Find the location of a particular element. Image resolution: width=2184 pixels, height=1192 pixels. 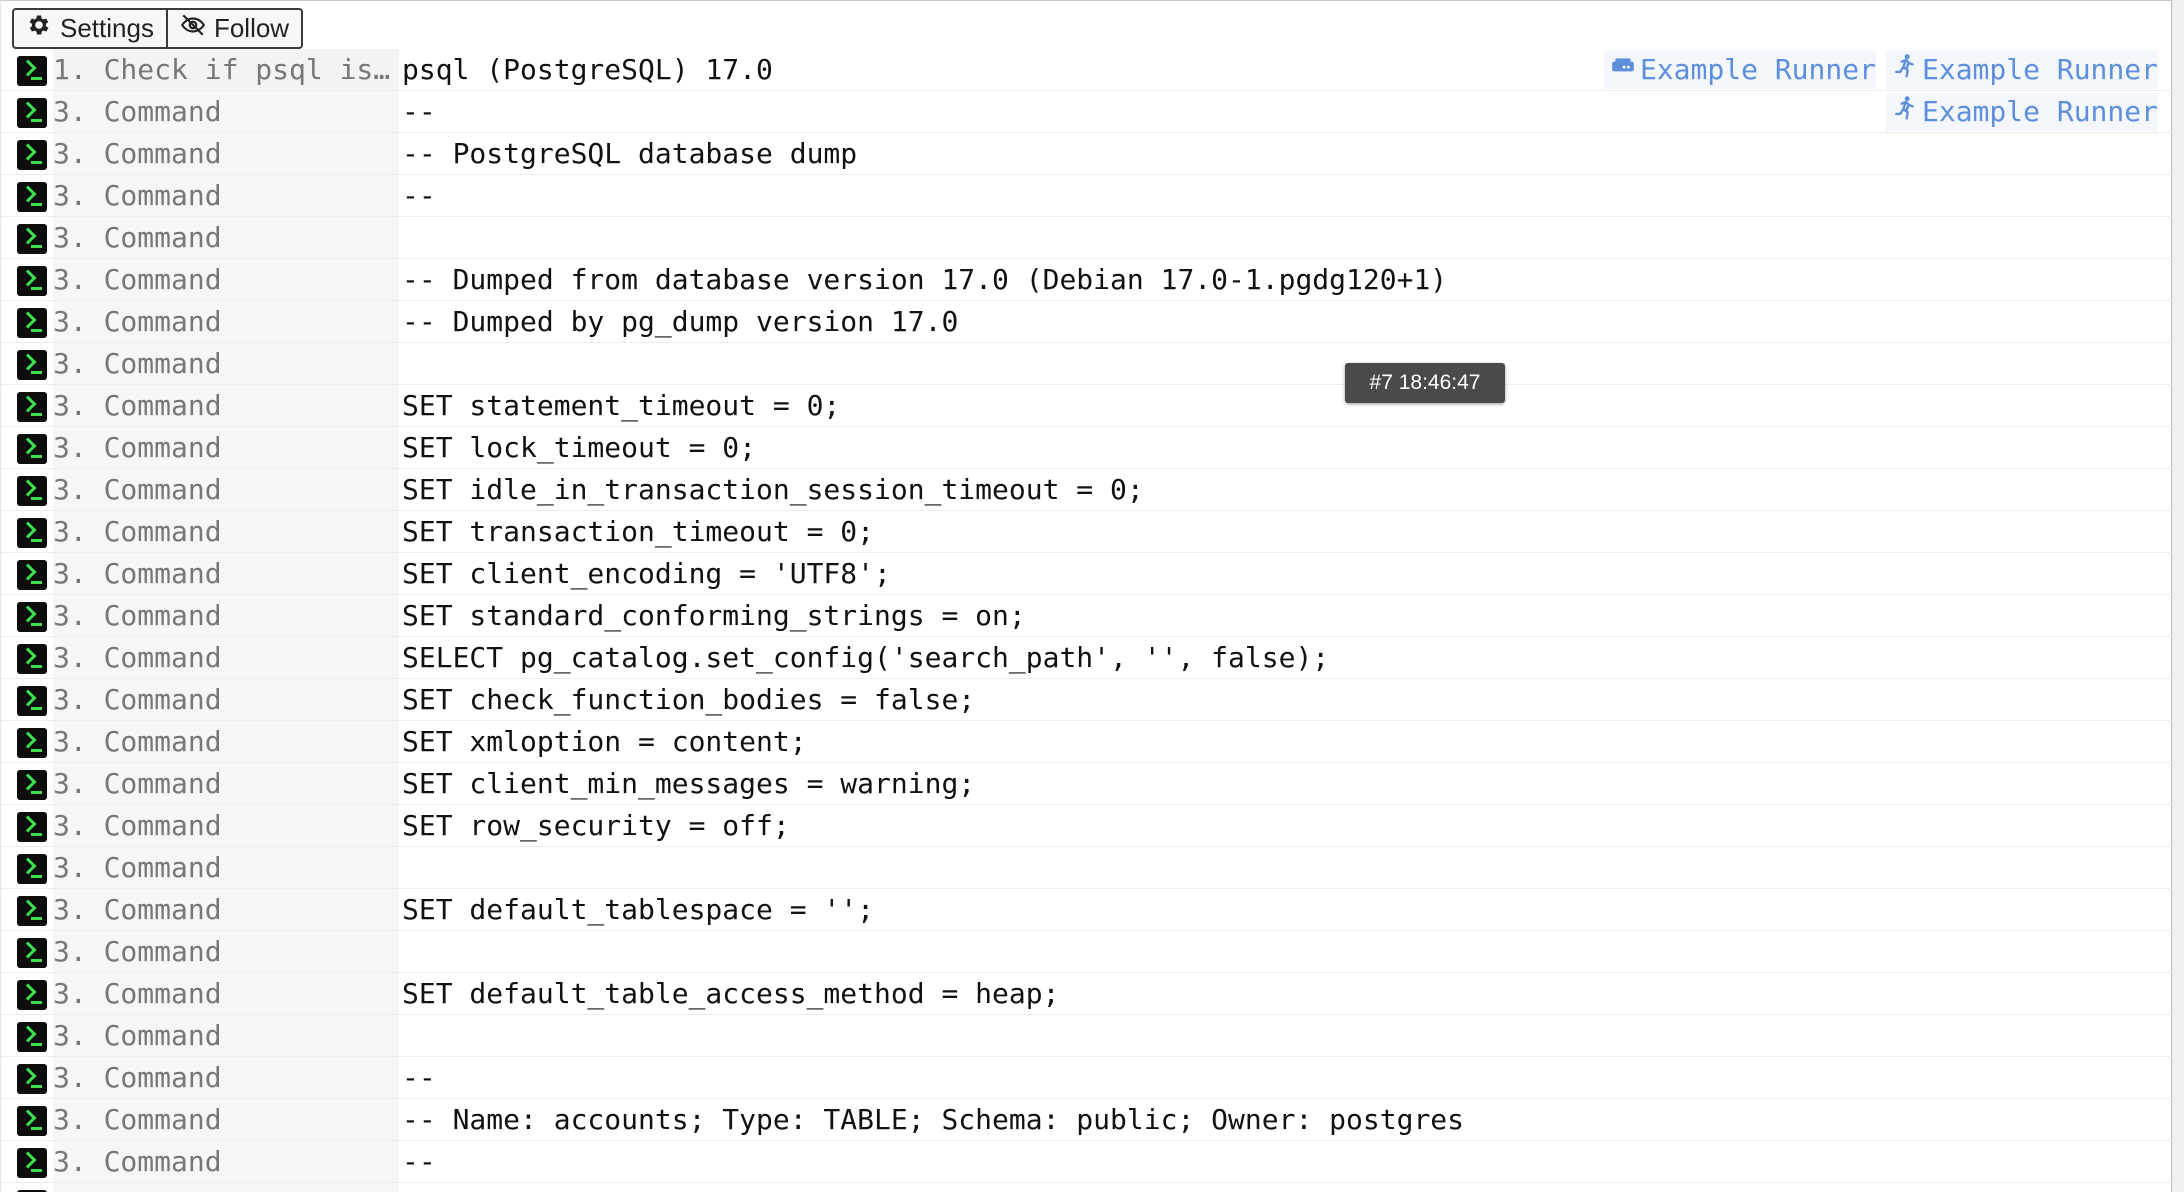

log-row: 3. Command SET row_security = off; is located at coordinates (1086, 826).